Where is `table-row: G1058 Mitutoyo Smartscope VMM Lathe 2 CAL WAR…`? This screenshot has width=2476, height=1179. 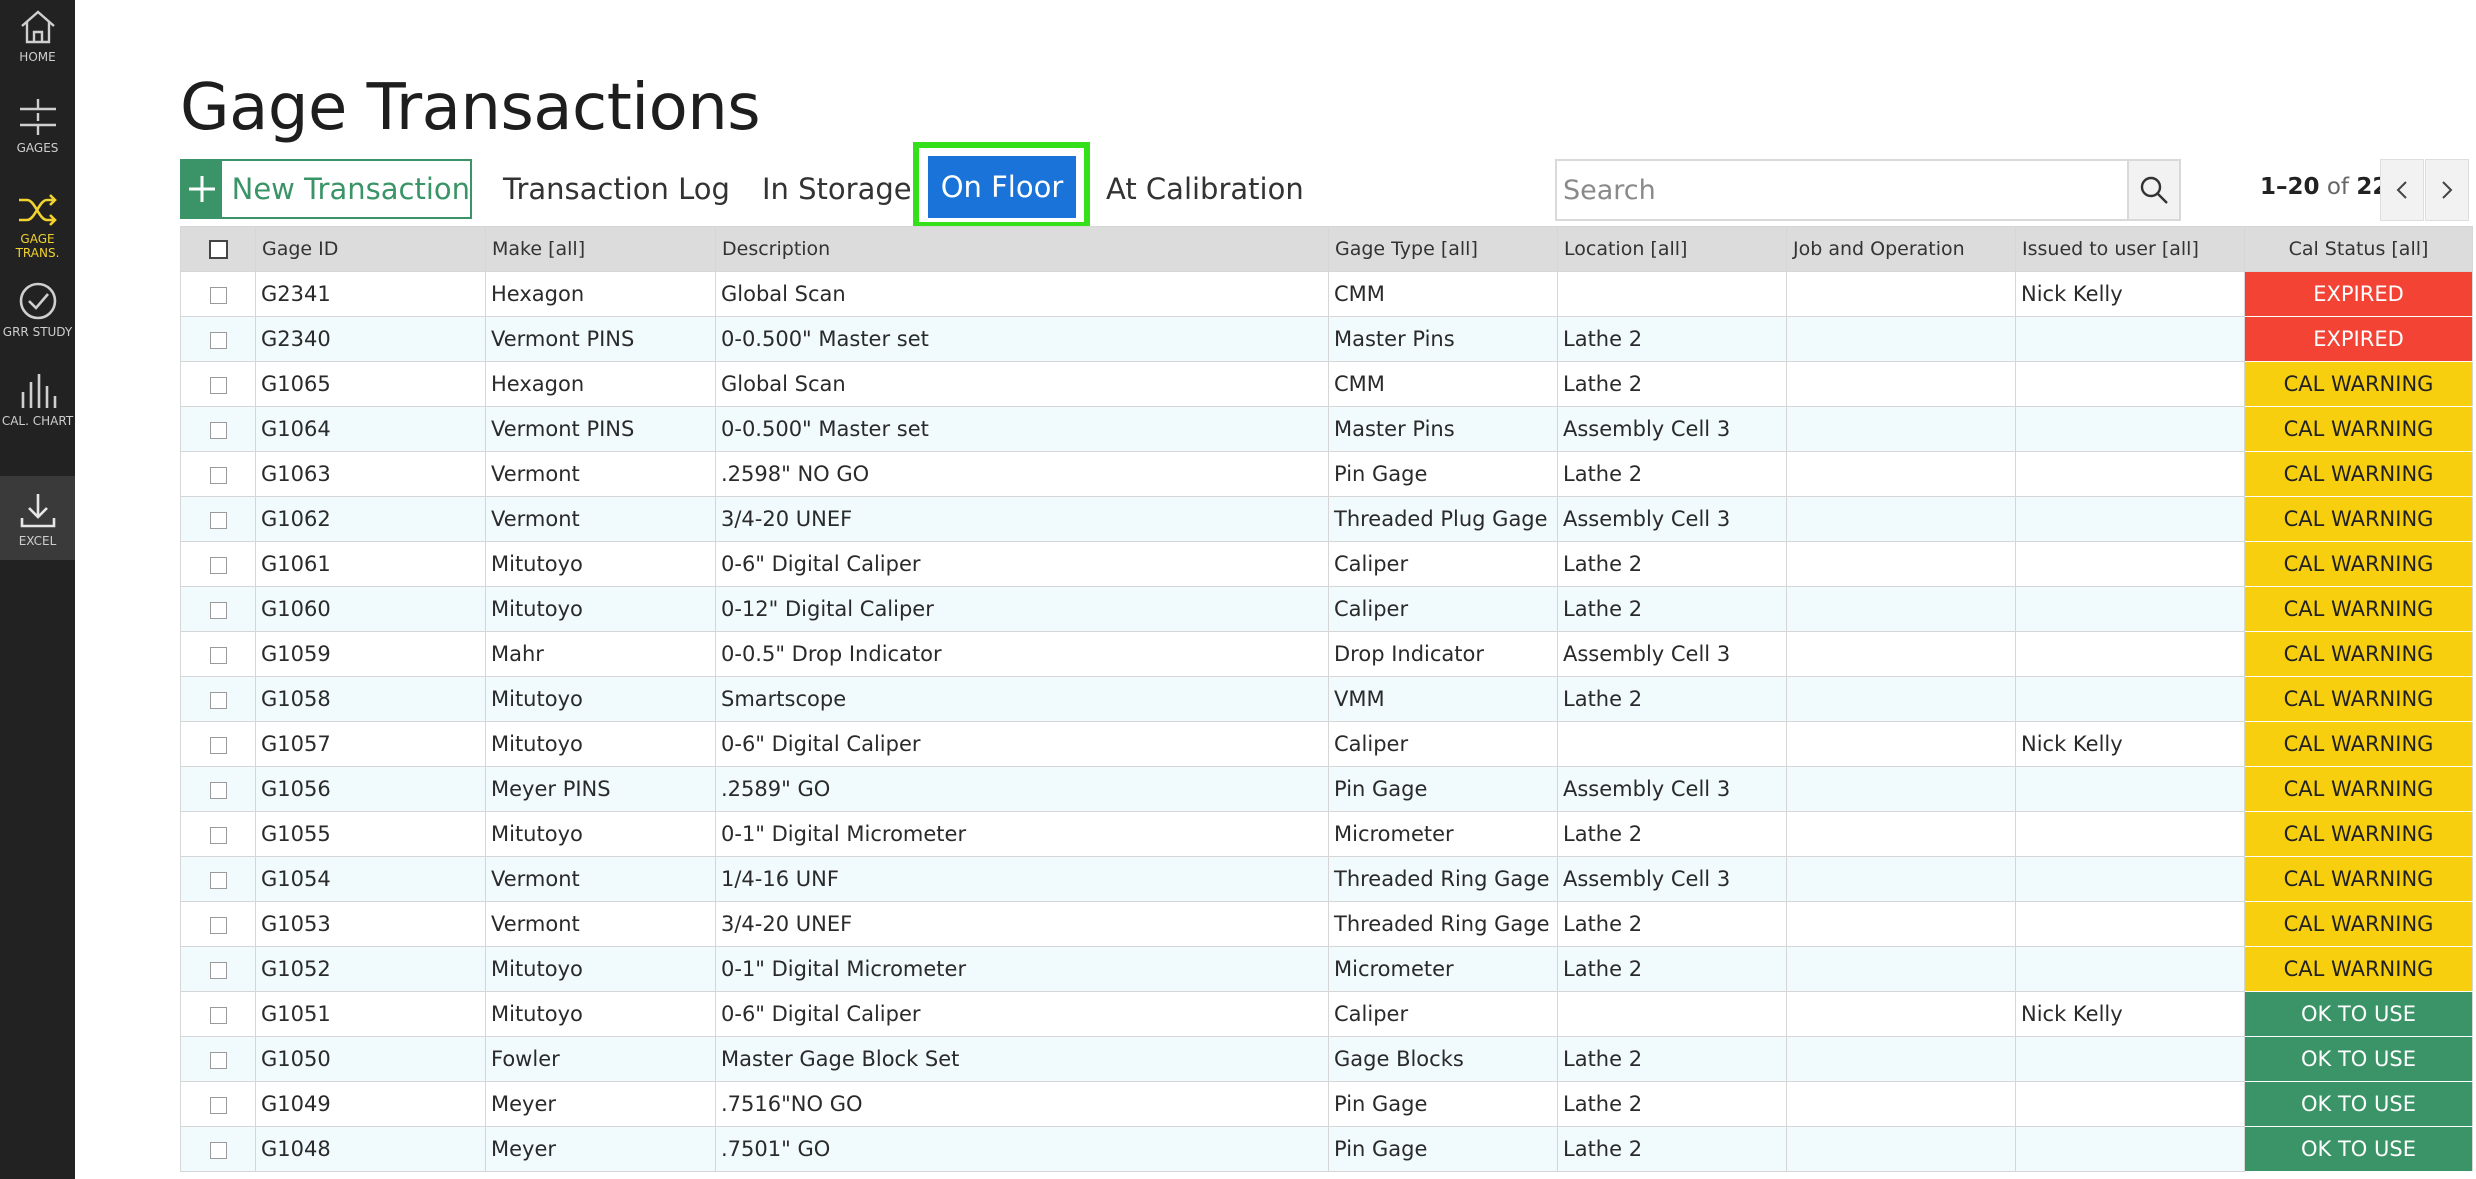
table-row: G1058 Mitutoyo Smartscope VMM Lathe 2 CAL WAR… is located at coordinates (1326, 699).